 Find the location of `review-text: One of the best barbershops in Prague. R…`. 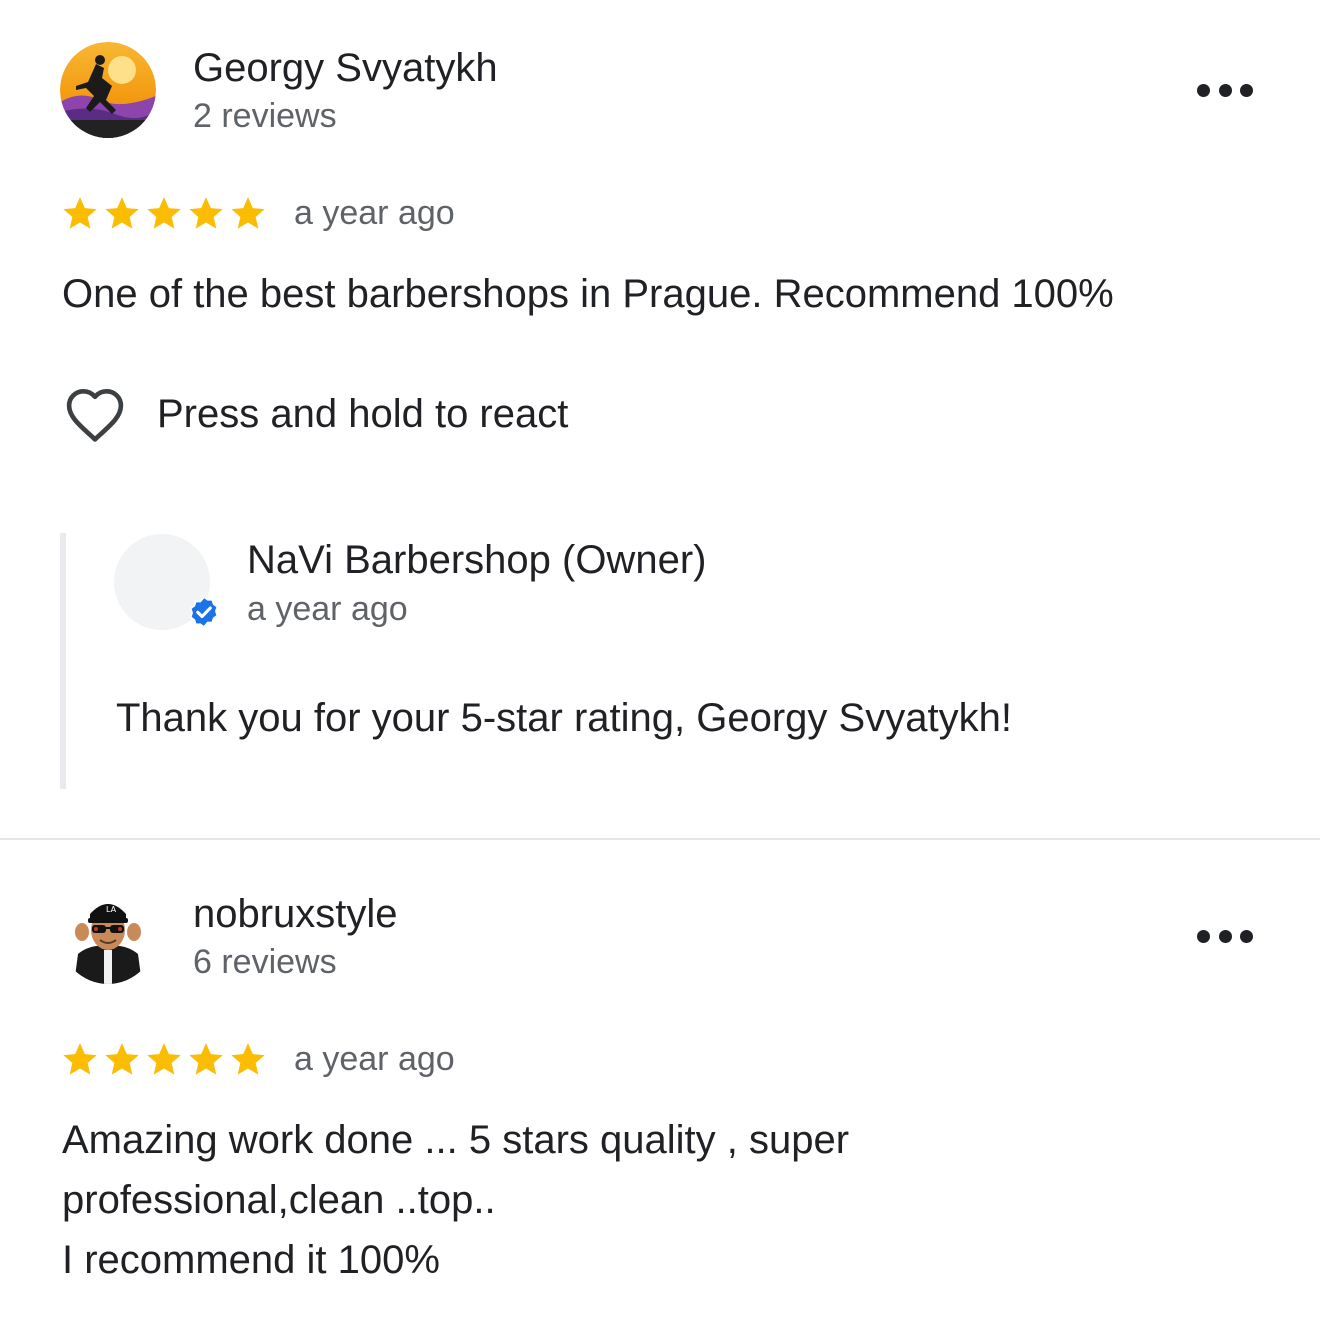

review-text: One of the best barbershops in Prague. R… is located at coordinates (588, 294).